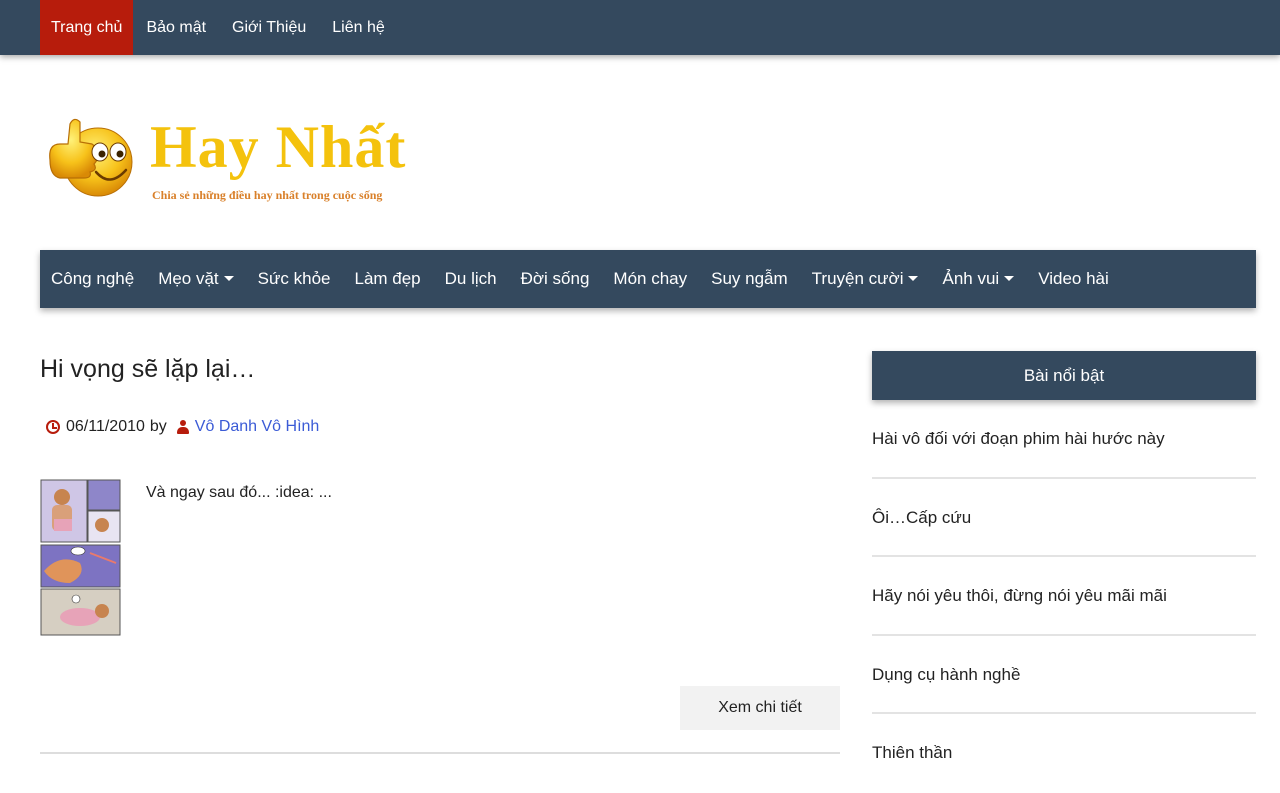 The image size is (1280, 793). I want to click on category-item-health: Sức khỏe, so click(295, 279).